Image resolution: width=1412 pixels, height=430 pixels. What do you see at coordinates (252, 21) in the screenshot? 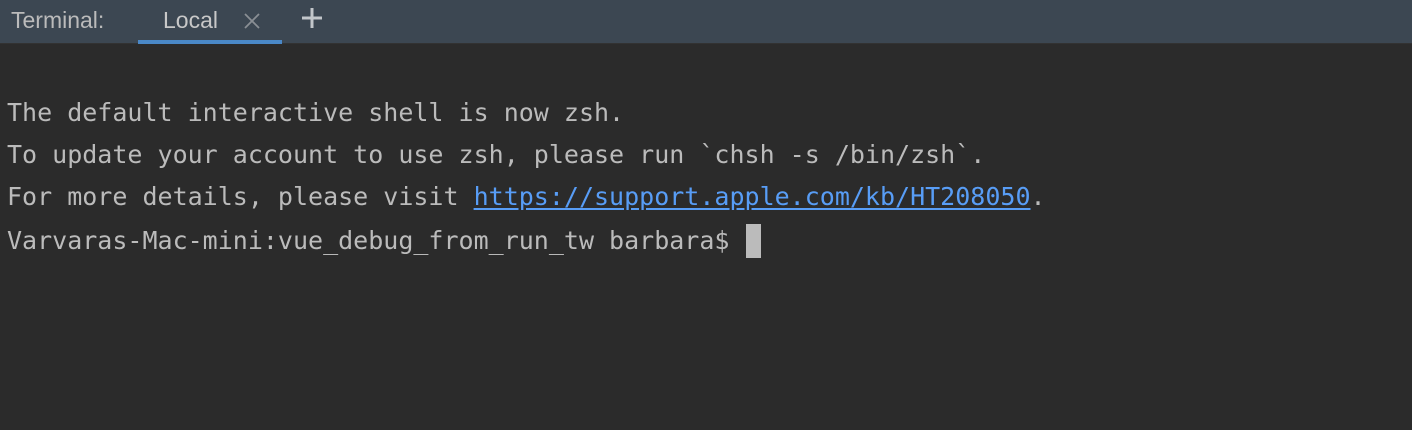
I see `close-icon` at bounding box center [252, 21].